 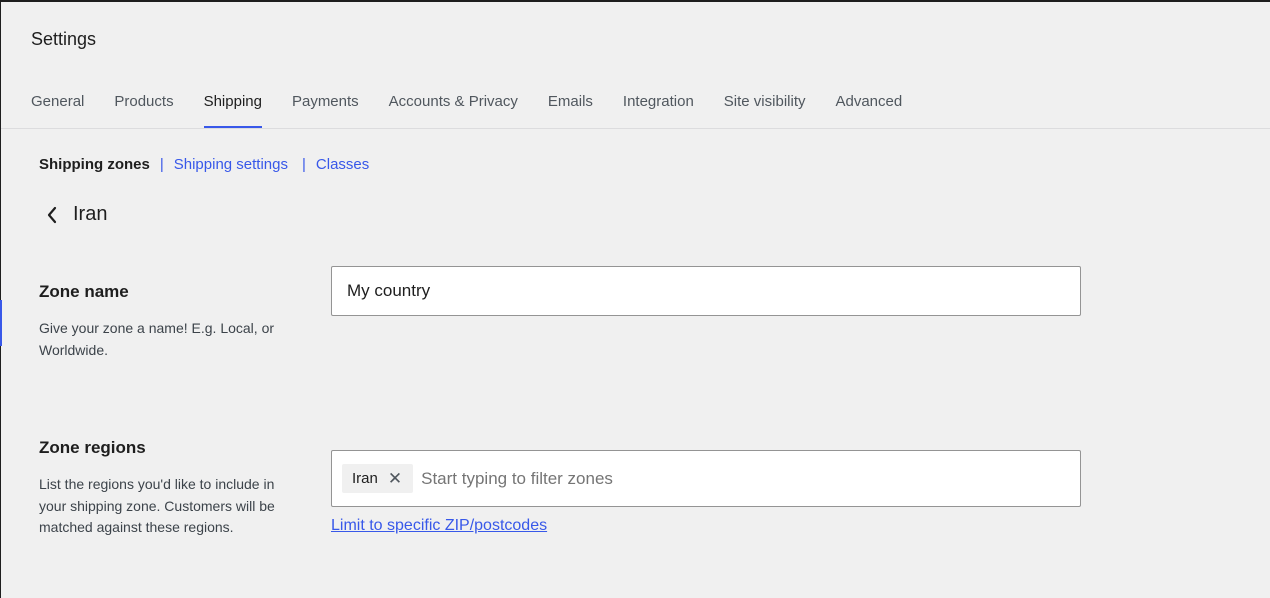 What do you see at coordinates (325, 104) in the screenshot?
I see `tab-payments: Payments` at bounding box center [325, 104].